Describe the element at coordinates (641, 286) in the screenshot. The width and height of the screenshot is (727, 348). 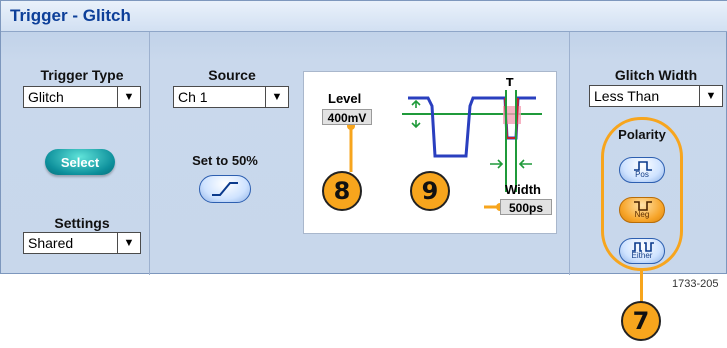
I see `callout-7-connector` at that location.